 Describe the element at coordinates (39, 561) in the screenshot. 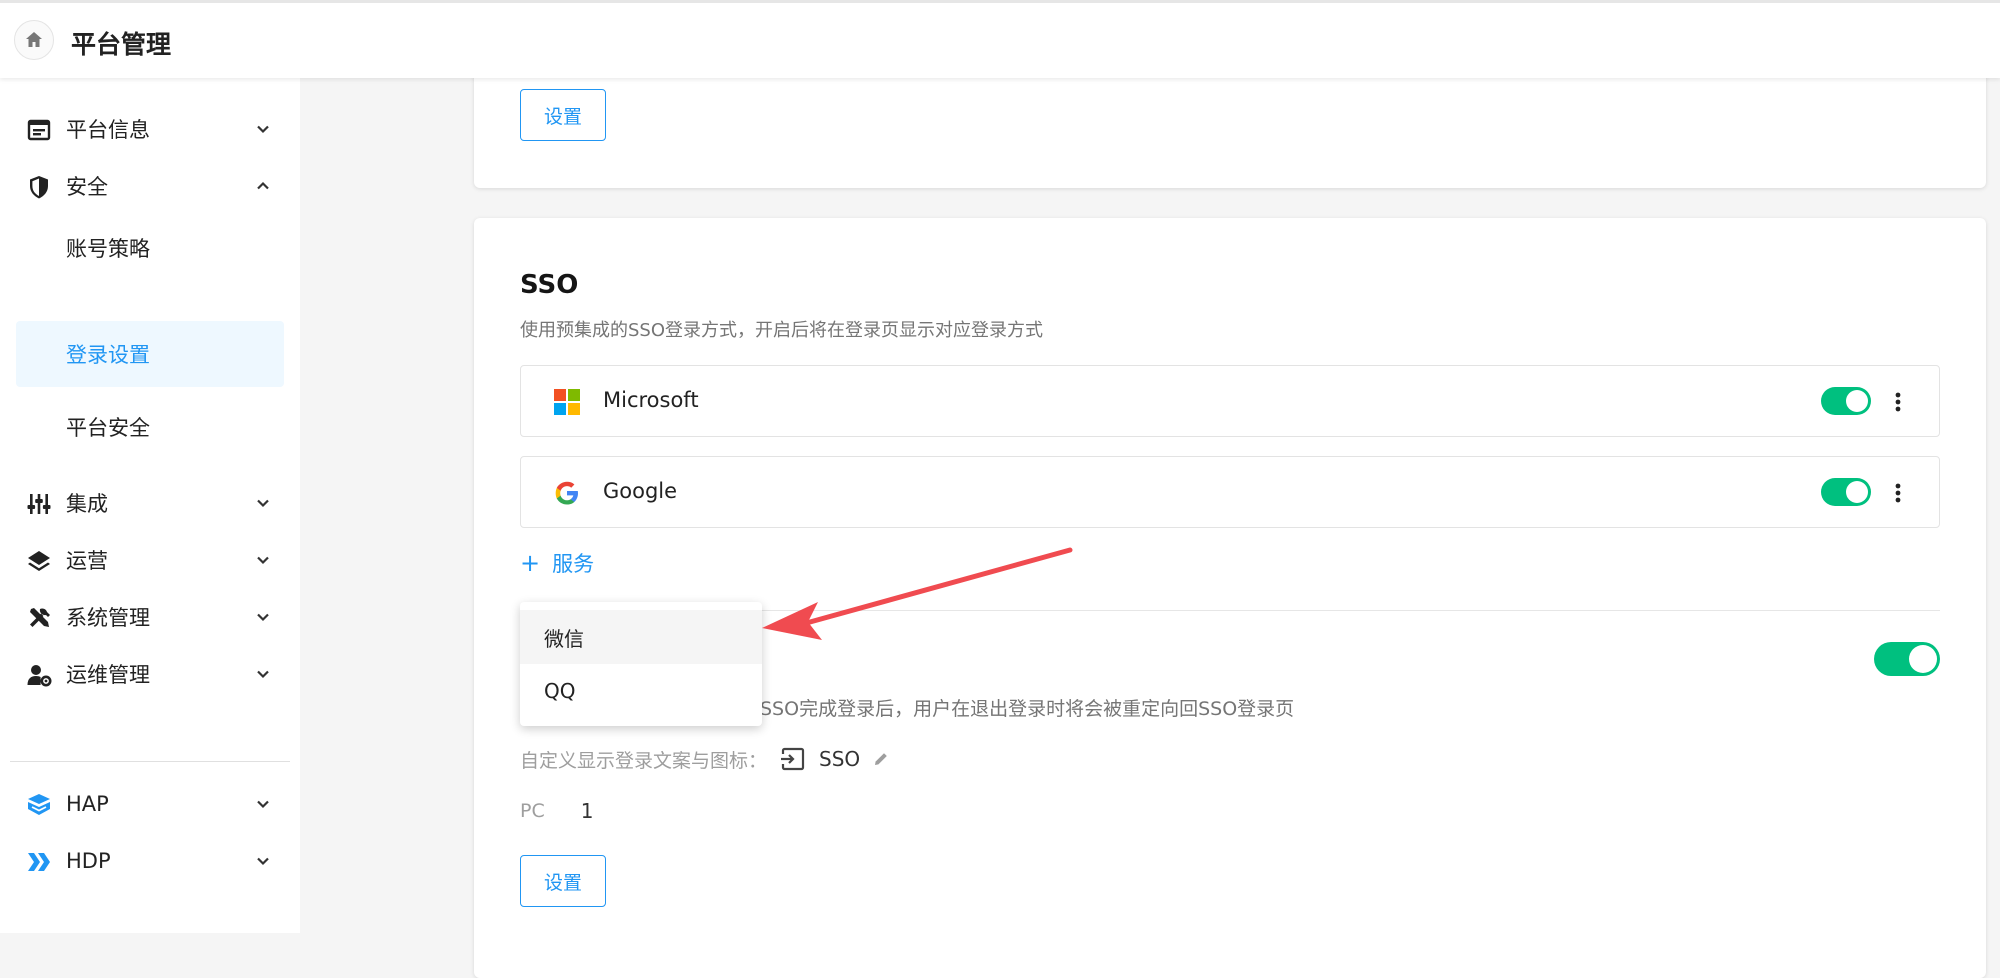

I see `layers-icon` at that location.